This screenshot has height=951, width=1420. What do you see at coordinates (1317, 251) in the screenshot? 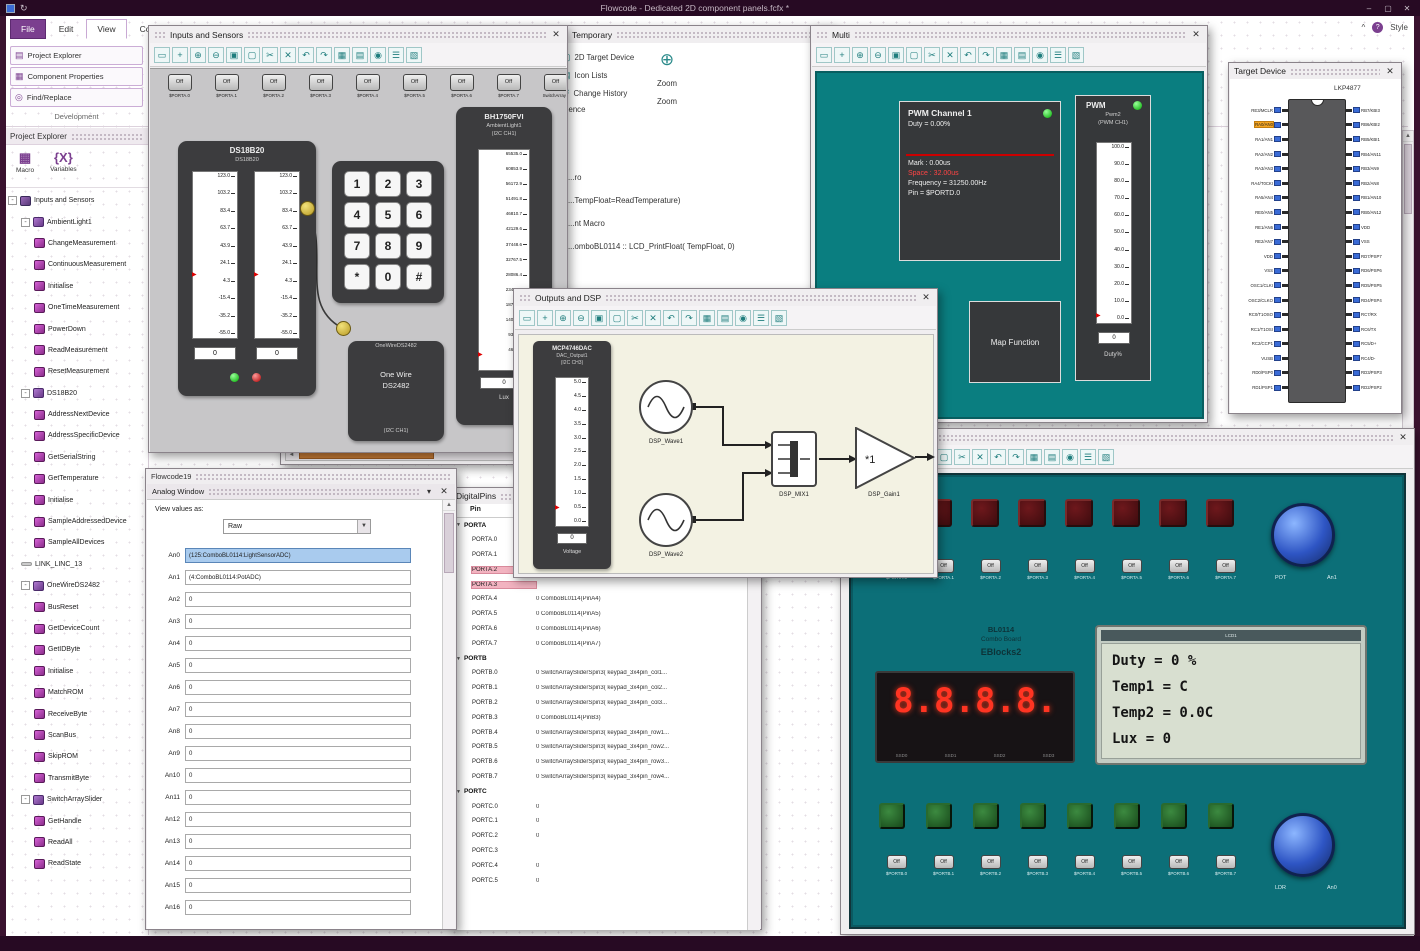
I see `chip-body` at bounding box center [1317, 251].